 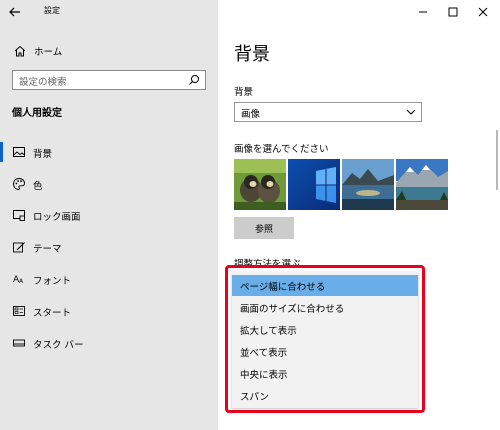 What do you see at coordinates (194, 80) in the screenshot?
I see `search-icon` at bounding box center [194, 80].